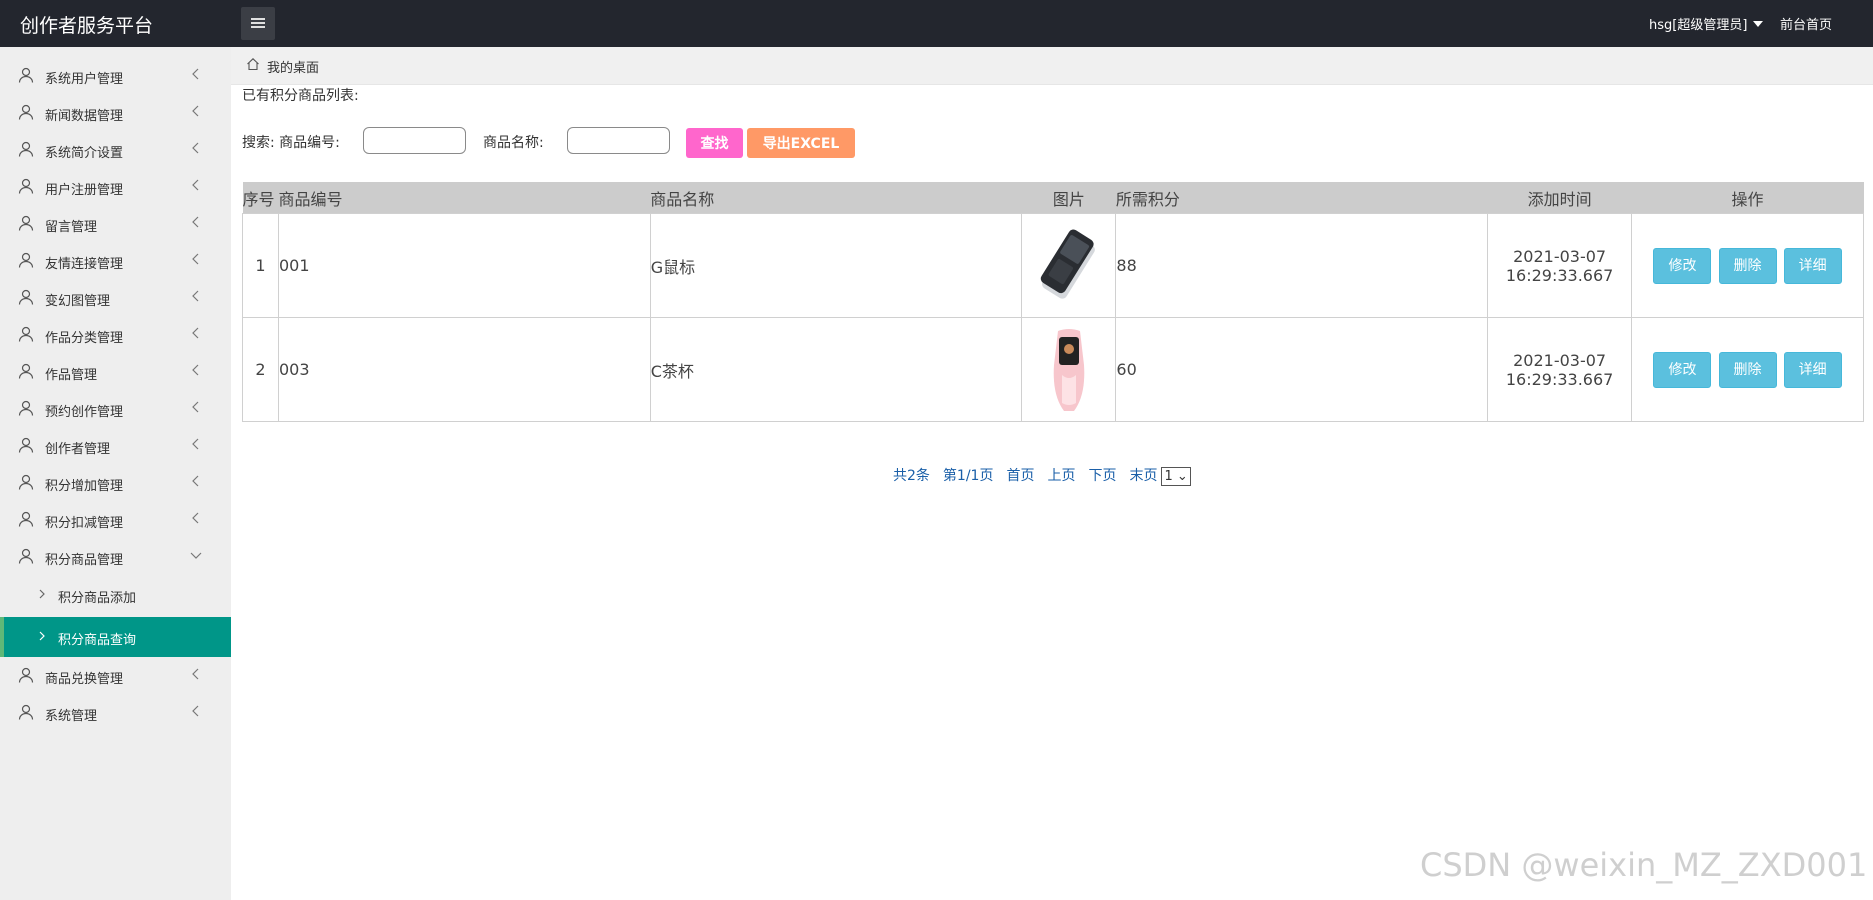  I want to click on sidebar-item-label: 预约创作管理, so click(84, 412).